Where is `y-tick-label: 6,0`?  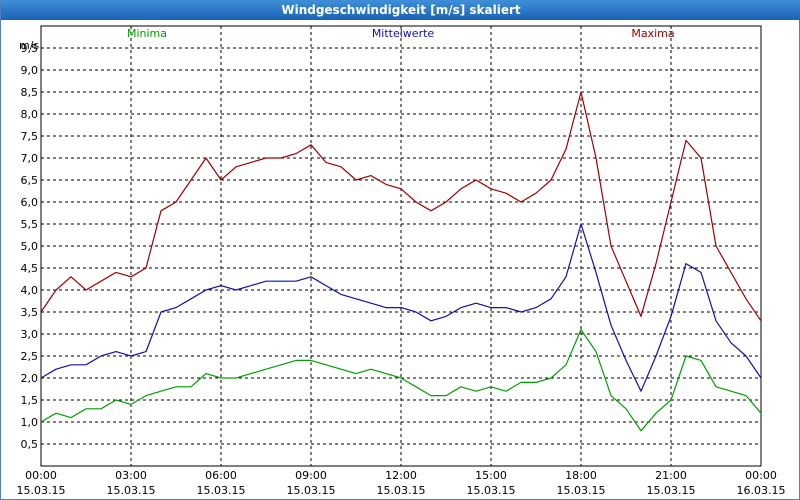 y-tick-label: 6,0 is located at coordinates (30, 202).